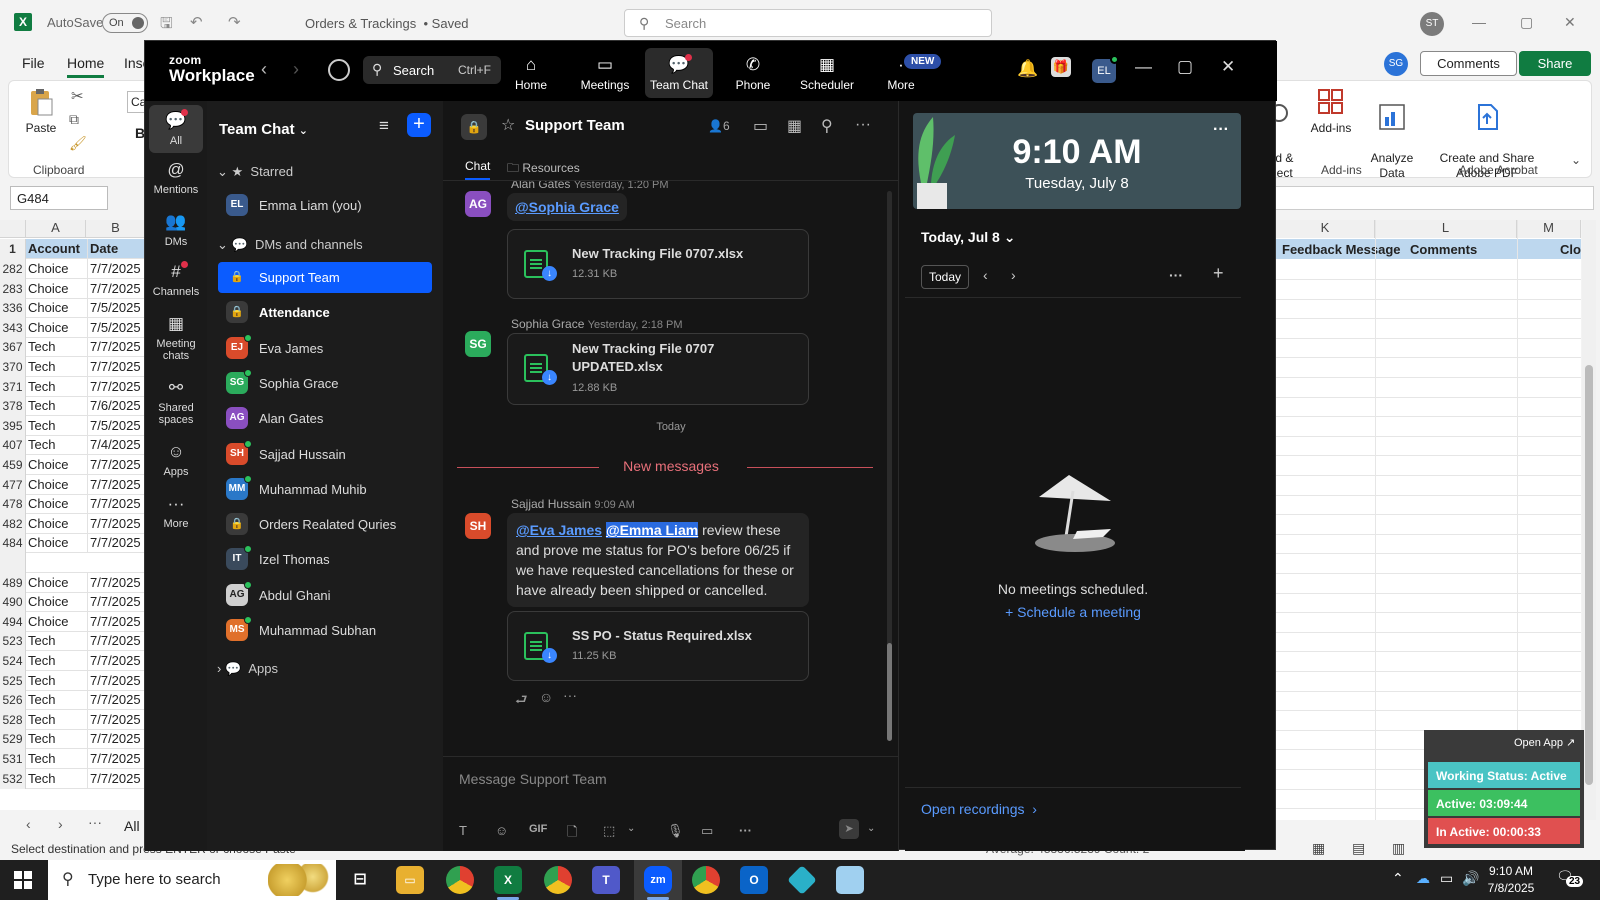  I want to click on table-row: 395 Tech 7/5/2025, so click(73, 425).